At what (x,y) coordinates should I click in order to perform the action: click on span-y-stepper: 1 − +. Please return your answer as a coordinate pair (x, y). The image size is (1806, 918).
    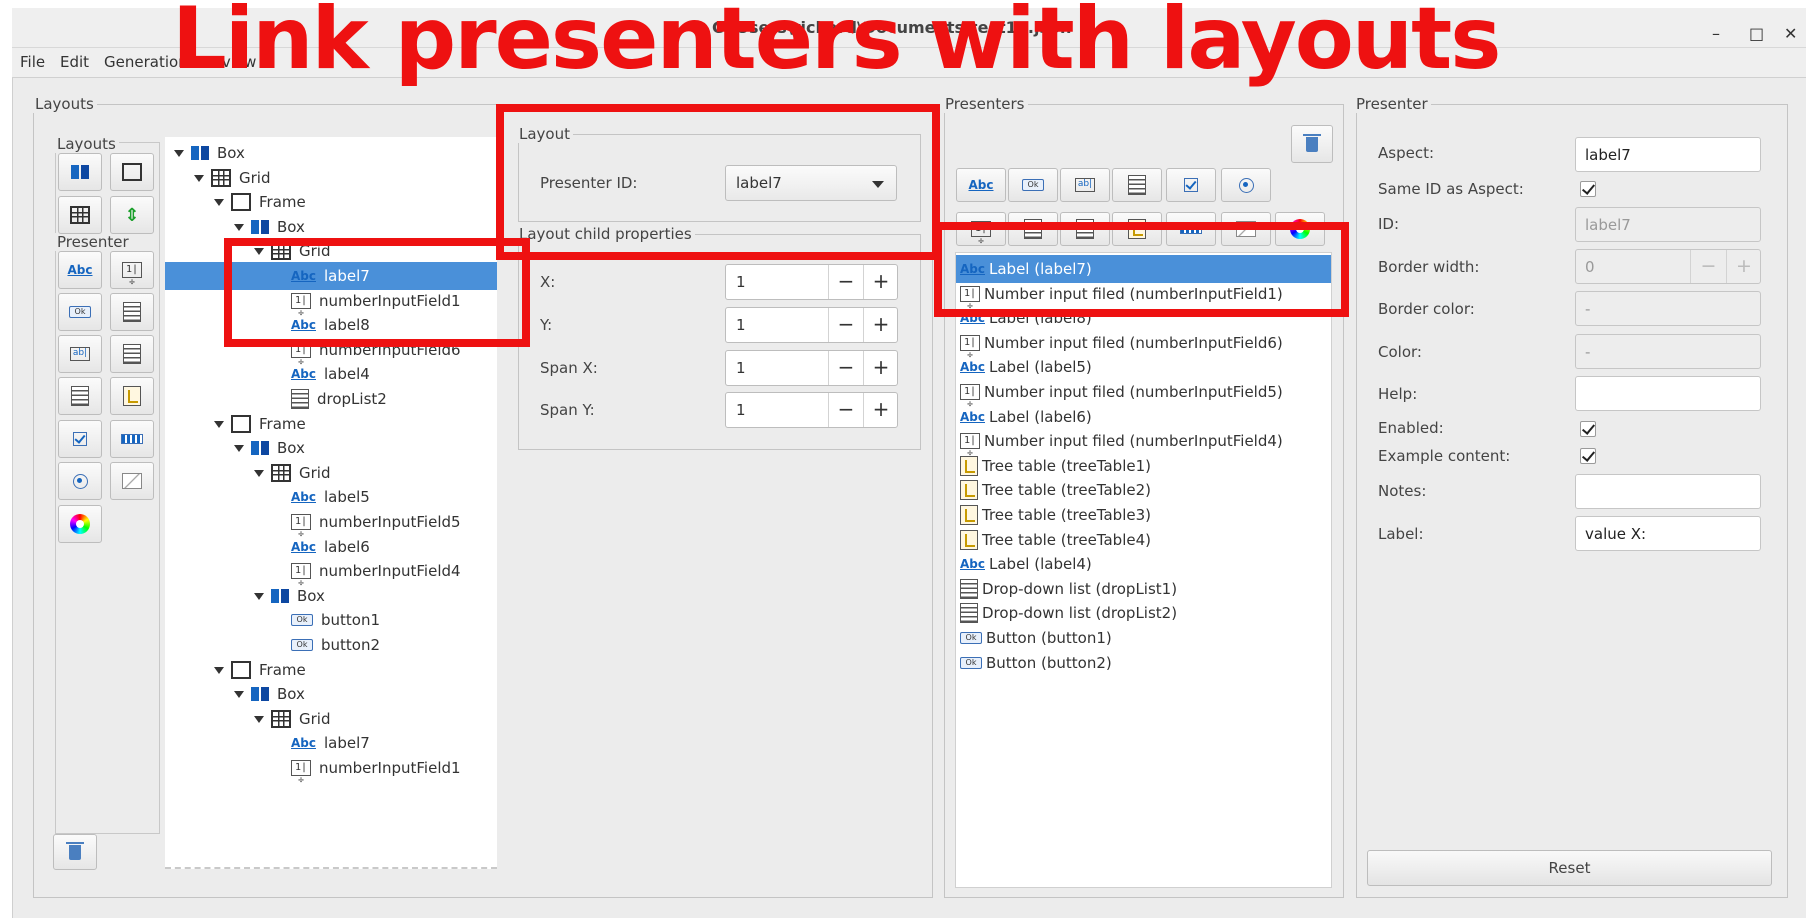
    Looking at the image, I should click on (811, 410).